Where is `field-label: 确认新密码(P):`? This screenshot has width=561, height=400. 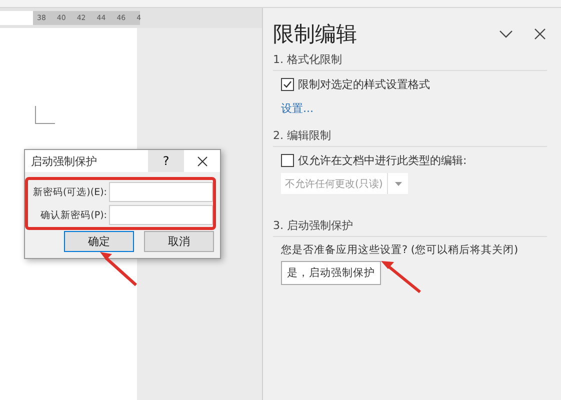
field-label: 确认新密码(P): is located at coordinates (73, 215).